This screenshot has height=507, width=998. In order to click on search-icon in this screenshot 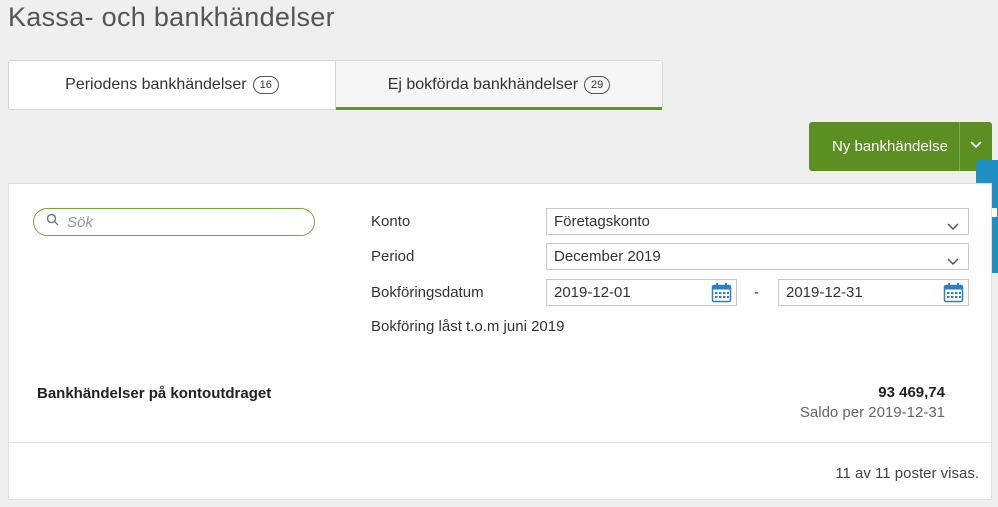, I will do `click(52, 222)`.